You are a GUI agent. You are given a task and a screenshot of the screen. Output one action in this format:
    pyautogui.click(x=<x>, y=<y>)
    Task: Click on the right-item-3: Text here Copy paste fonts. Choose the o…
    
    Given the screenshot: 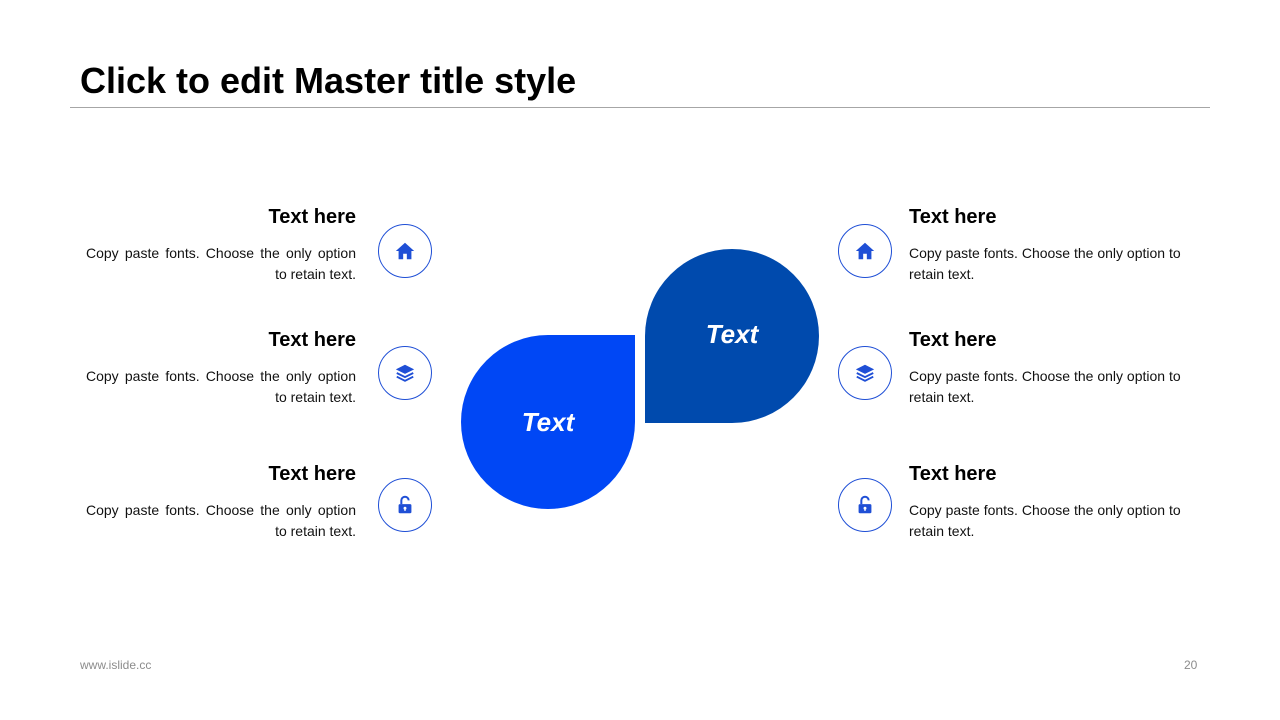 What is the action you would take?
    pyautogui.click(x=1054, y=502)
    